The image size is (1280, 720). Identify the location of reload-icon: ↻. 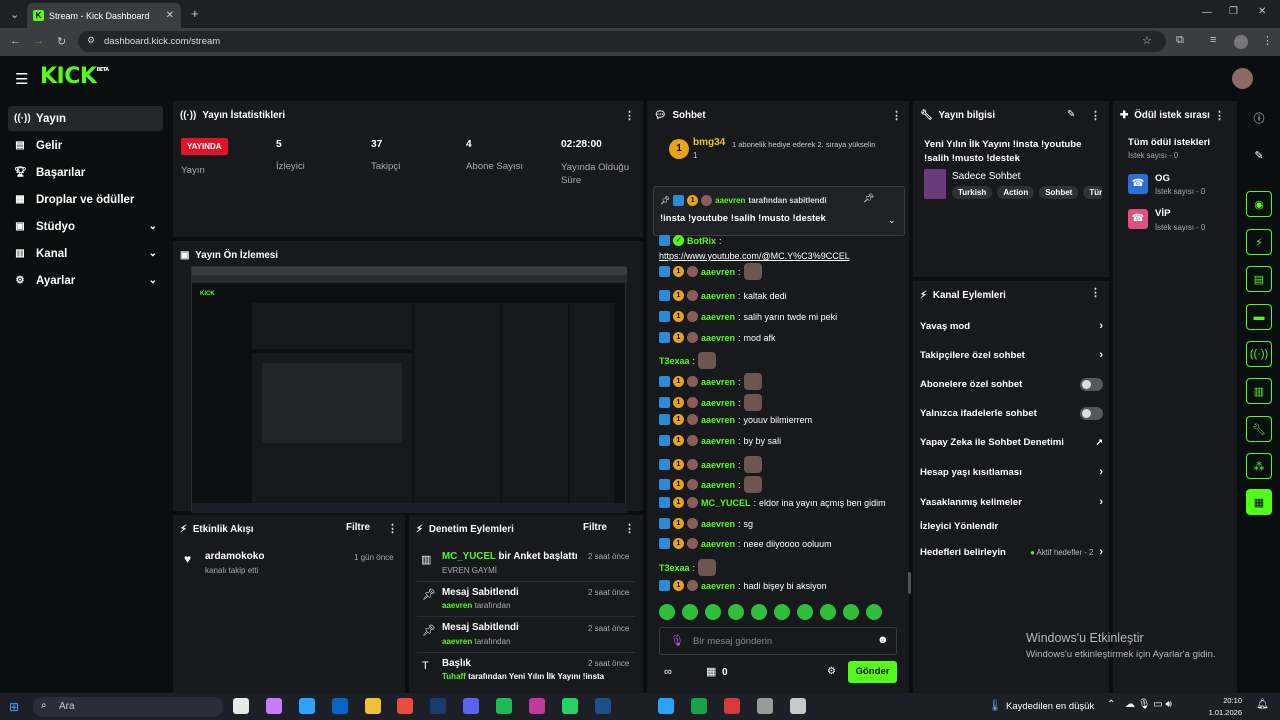
(61, 41).